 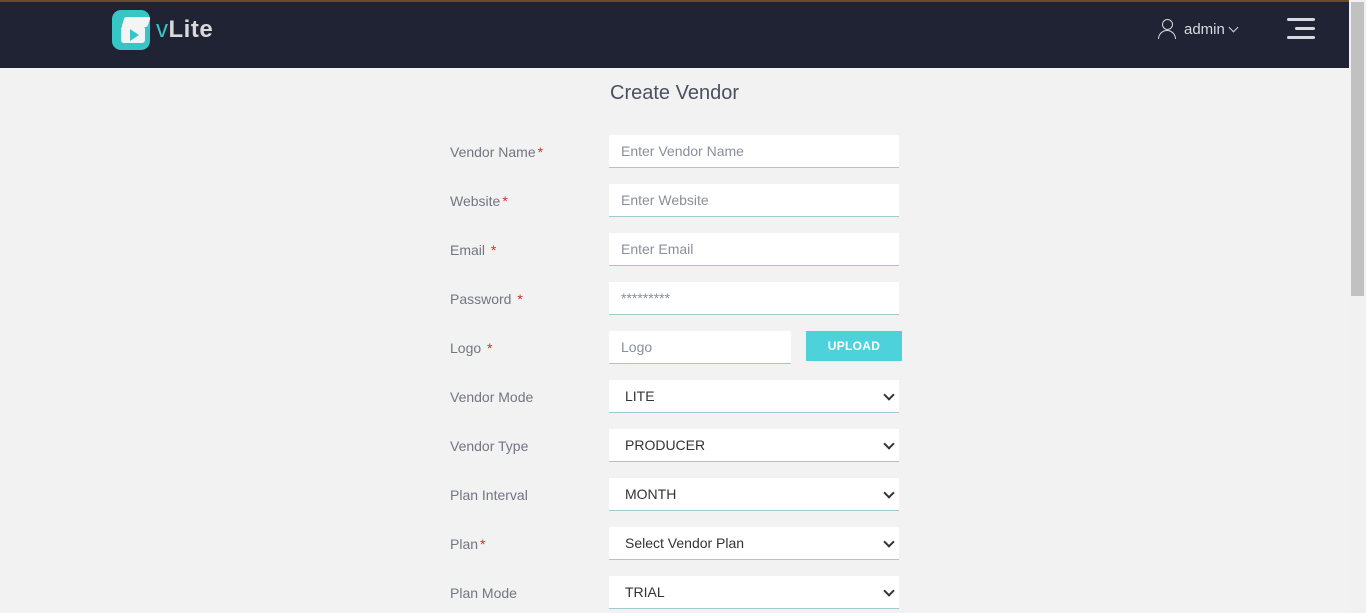 What do you see at coordinates (754, 494) in the screenshot?
I see `plan-interval-select: MONTH` at bounding box center [754, 494].